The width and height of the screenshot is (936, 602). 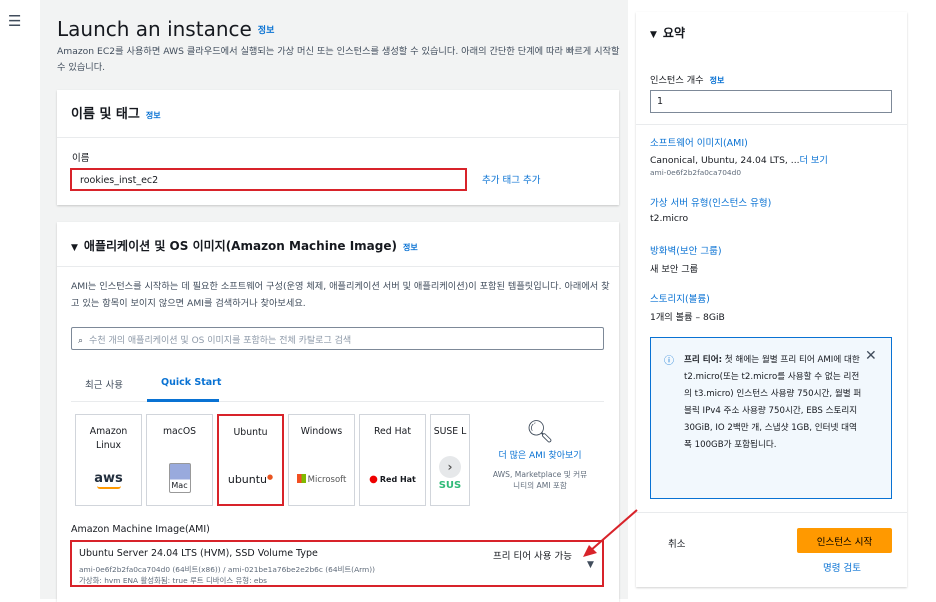 I want to click on ami-select-label: Amazon Machine Image(AMI), so click(x=140, y=529).